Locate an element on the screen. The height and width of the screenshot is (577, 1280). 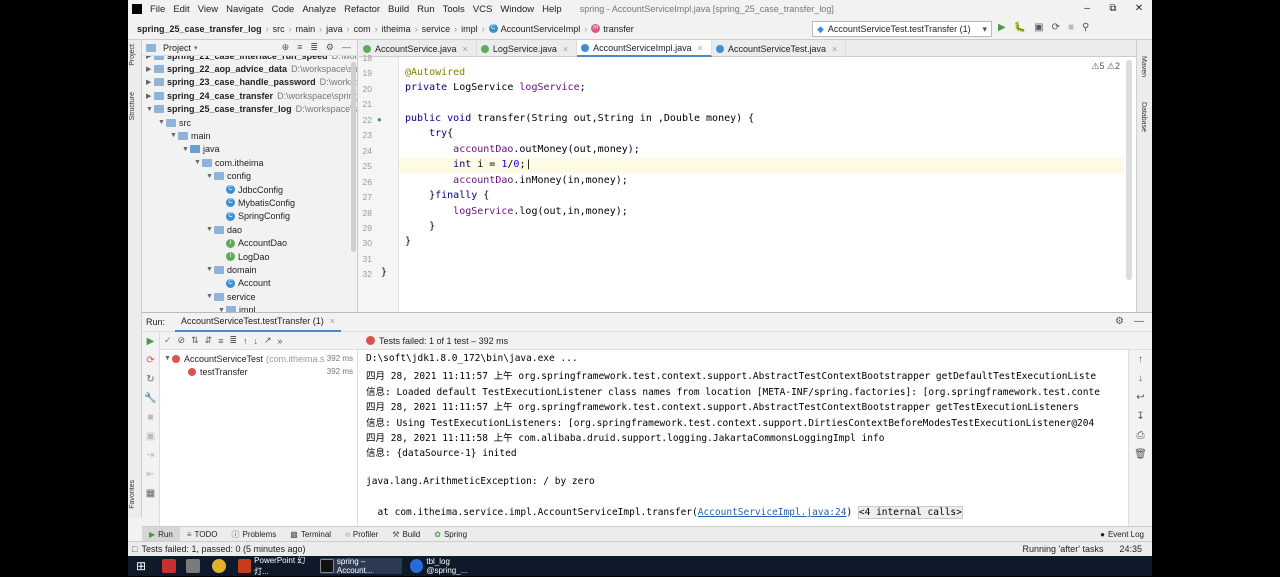
tool-tab-problems: ⓘ Problems is located at coordinates (253, 534).